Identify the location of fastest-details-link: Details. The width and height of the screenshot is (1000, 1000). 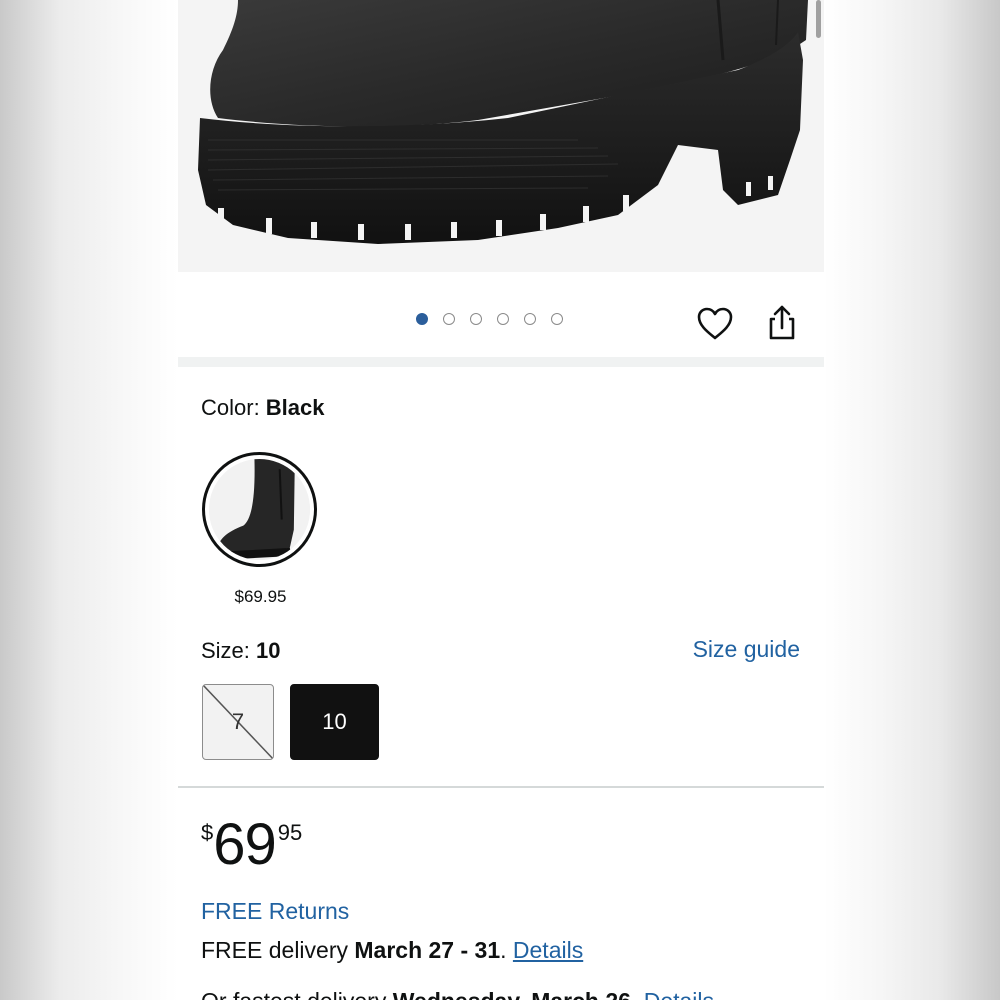
(679, 994).